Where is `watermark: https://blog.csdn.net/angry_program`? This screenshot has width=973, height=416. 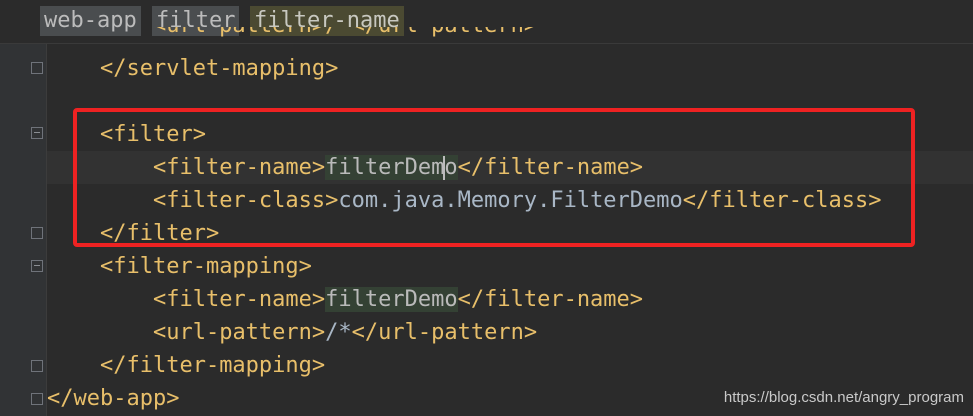 watermark: https://blog.csdn.net/angry_program is located at coordinates (843, 397).